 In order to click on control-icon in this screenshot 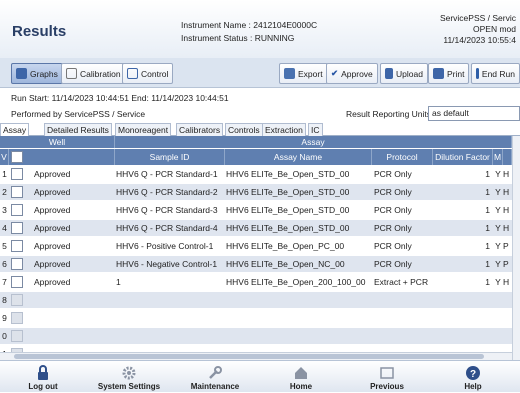, I will do `click(132, 73)`.